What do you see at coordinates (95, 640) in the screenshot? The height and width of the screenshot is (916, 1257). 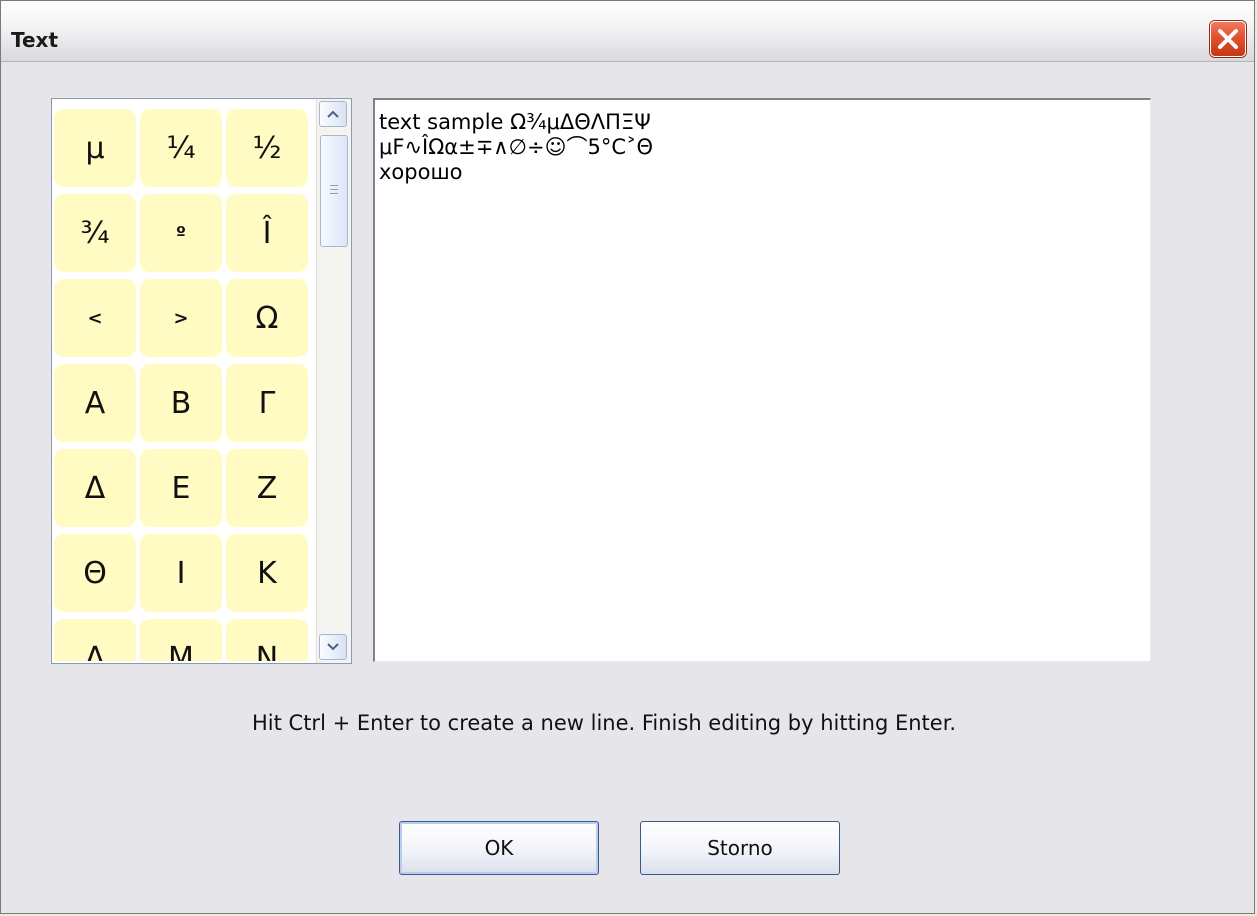 I see `symbol-button: Λ` at bounding box center [95, 640].